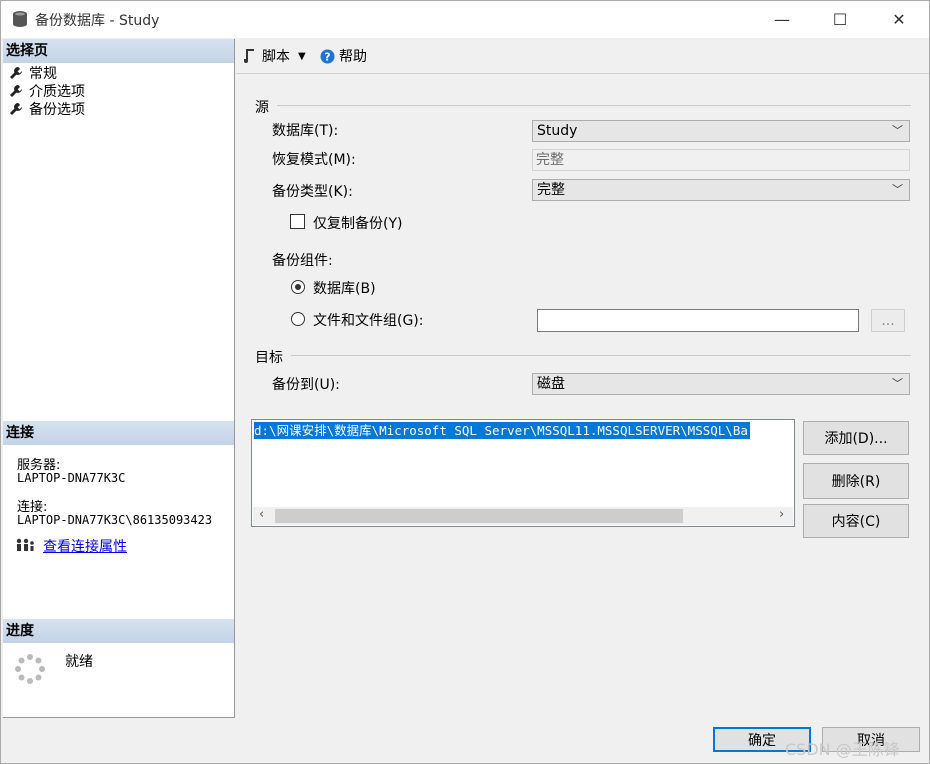  I want to click on horizontal-scrollbar: ‹ ›, so click(523, 516).